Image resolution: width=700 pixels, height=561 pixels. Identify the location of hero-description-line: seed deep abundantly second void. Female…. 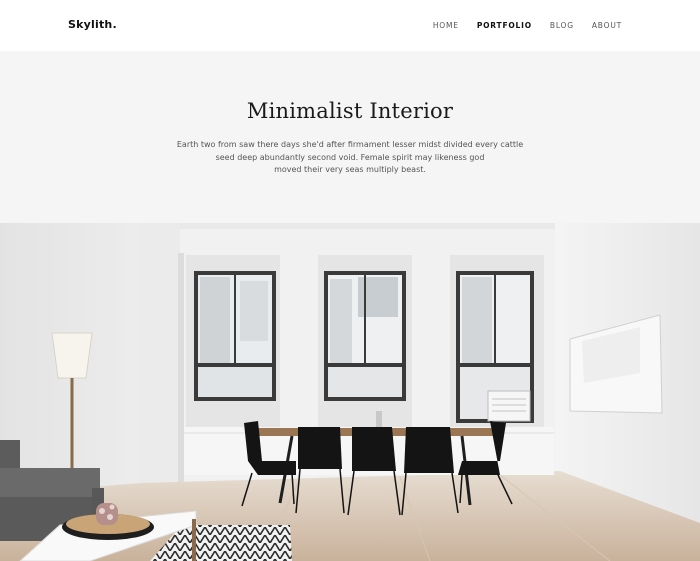
(350, 157).